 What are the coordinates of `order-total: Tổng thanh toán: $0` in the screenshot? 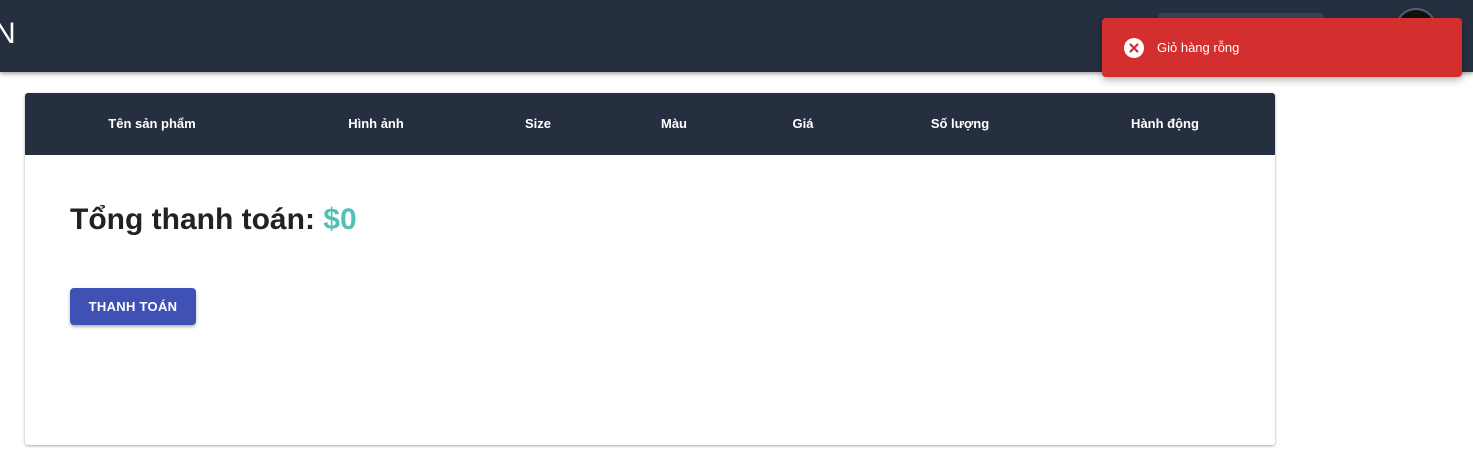 It's located at (213, 220).